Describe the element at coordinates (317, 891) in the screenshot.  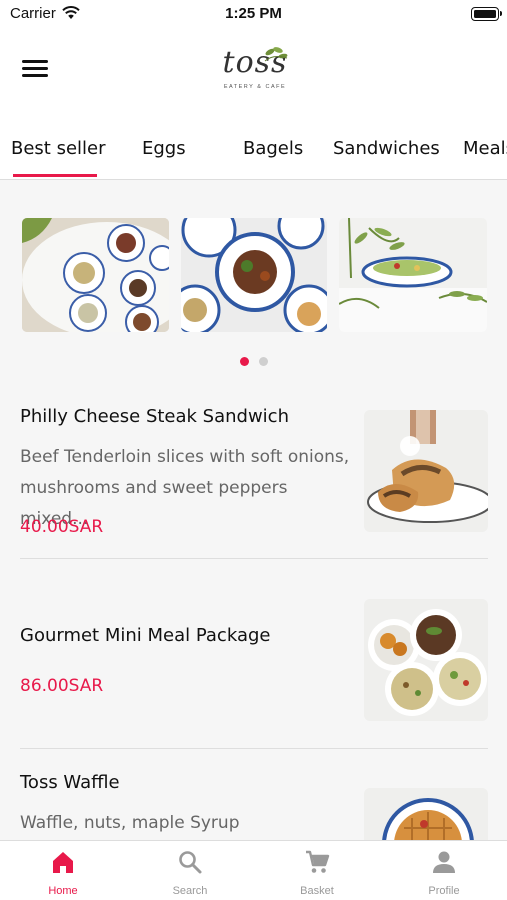
I see `tab-bar-label: Basket` at that location.